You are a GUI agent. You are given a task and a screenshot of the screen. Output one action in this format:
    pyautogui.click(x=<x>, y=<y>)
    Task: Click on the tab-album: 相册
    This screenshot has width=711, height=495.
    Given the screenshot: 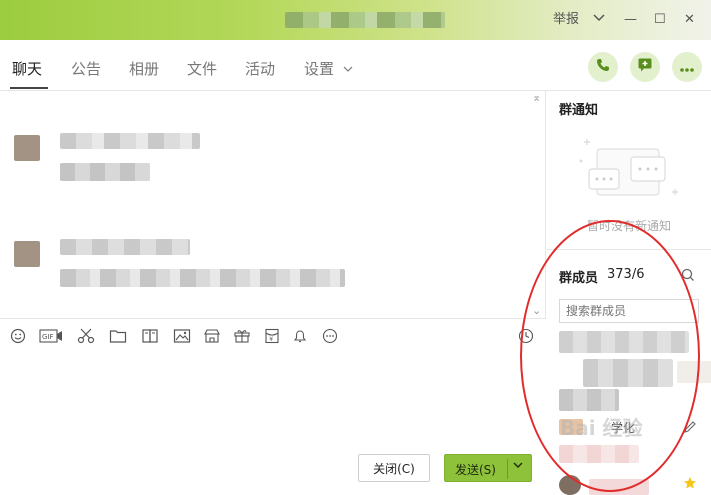 What is the action you would take?
    pyautogui.click(x=144, y=69)
    